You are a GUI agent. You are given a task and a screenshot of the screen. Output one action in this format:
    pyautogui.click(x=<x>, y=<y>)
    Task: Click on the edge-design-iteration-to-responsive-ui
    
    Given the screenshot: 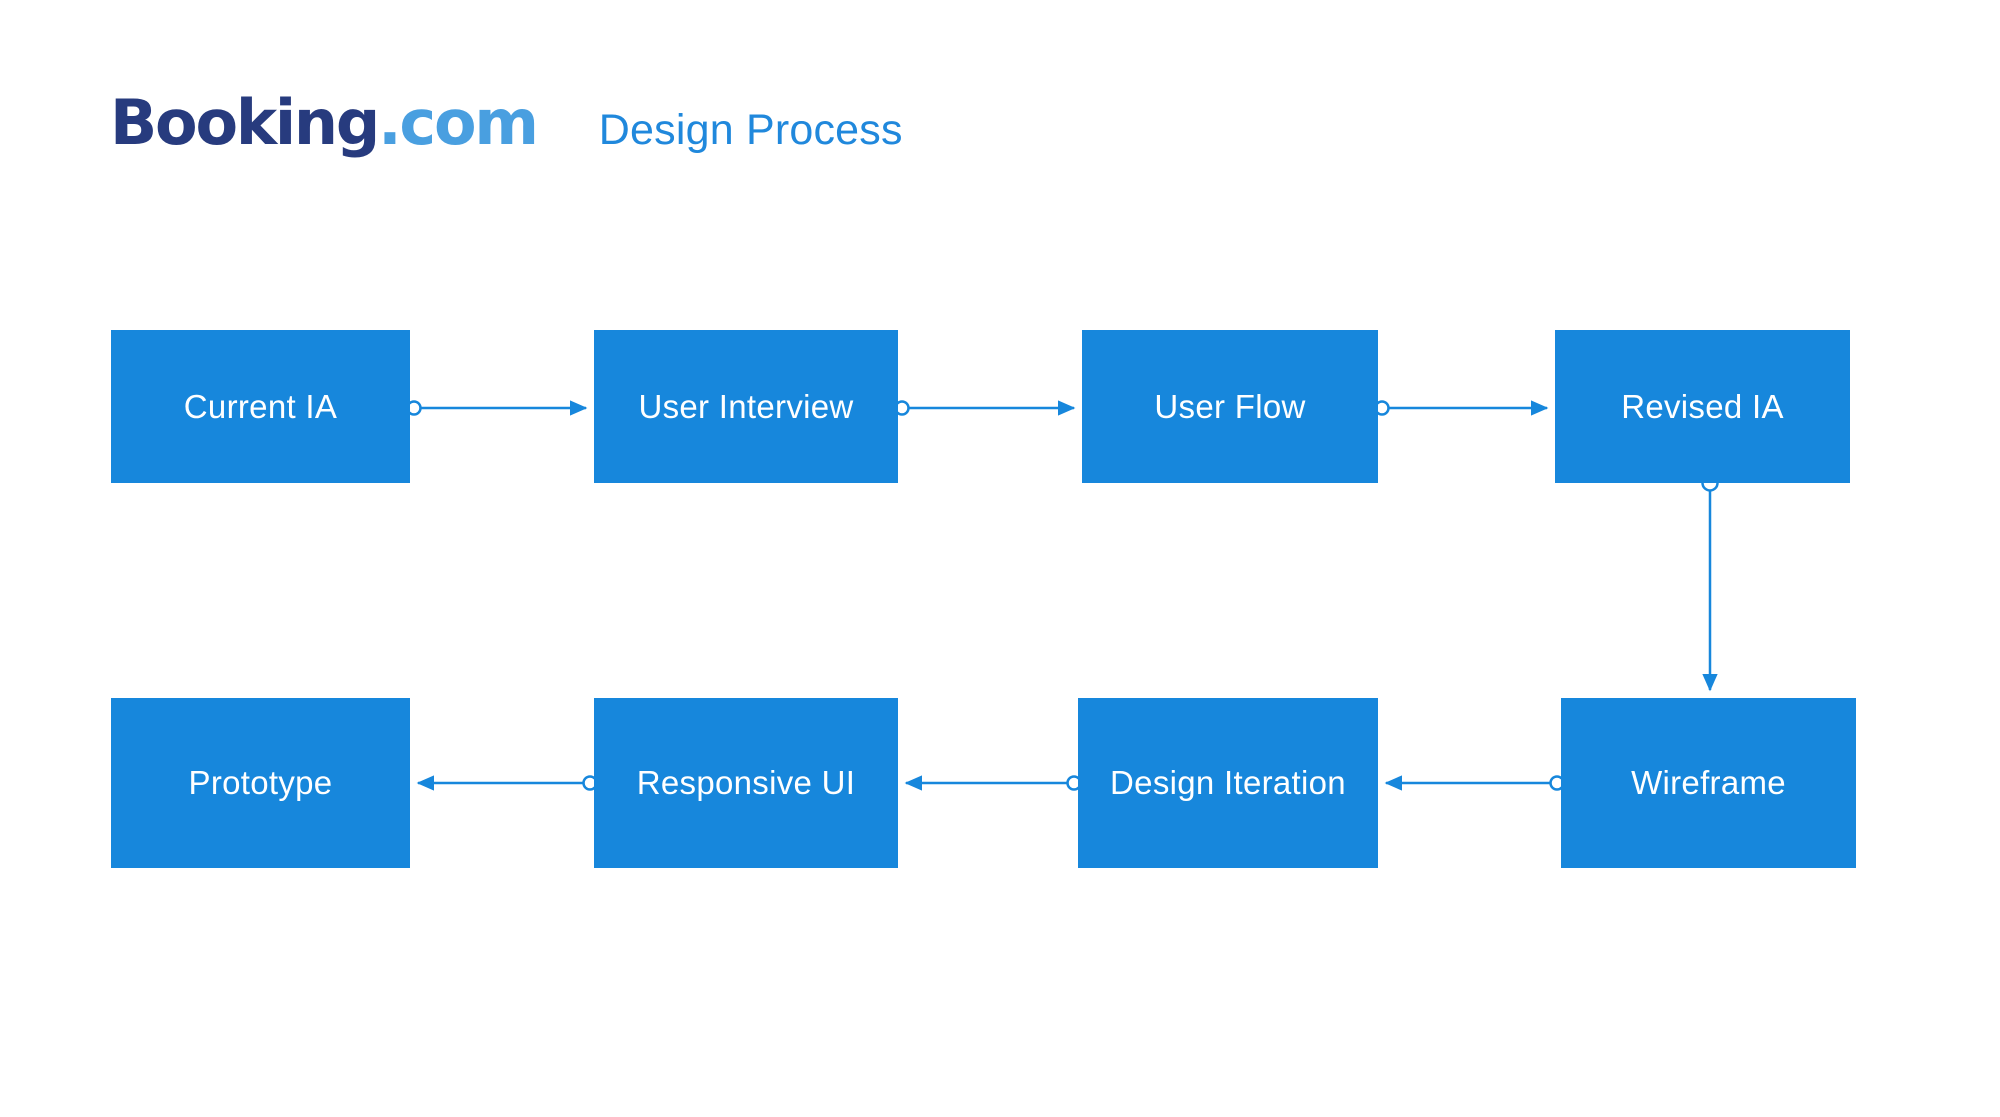 What is the action you would take?
    pyautogui.click(x=993, y=783)
    